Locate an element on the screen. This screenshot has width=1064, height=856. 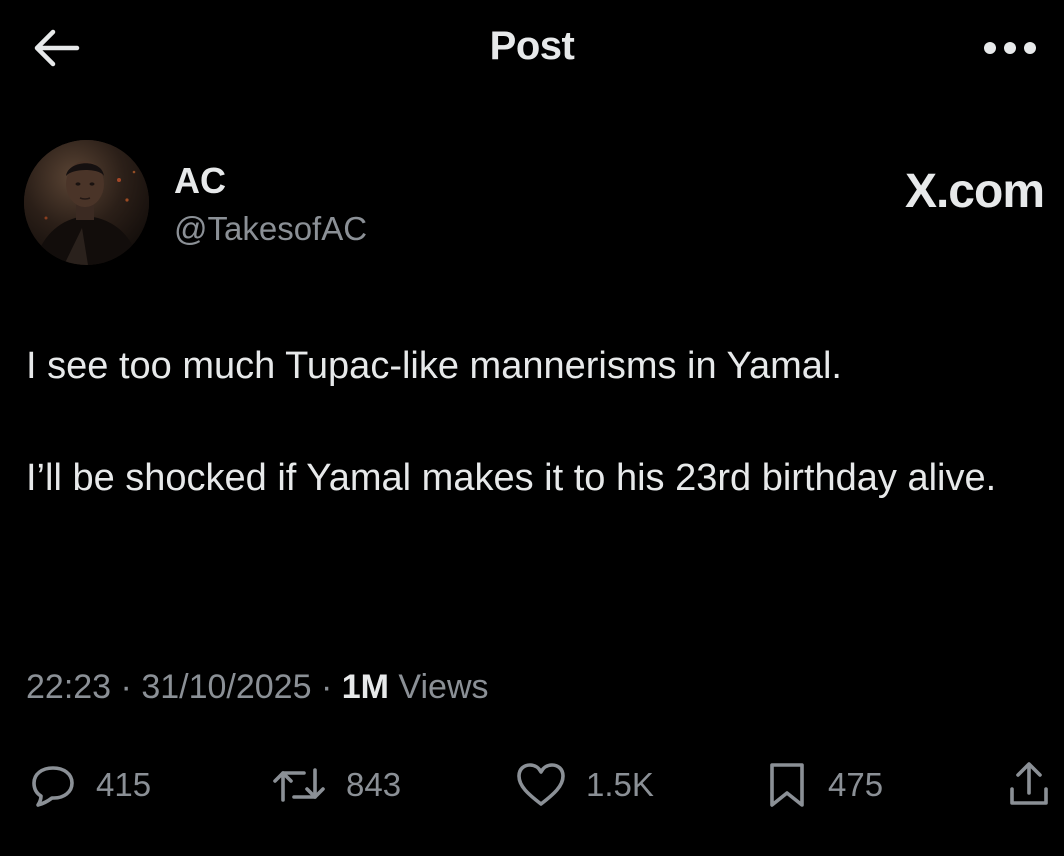
post-meta: 22:23 · 31/10/2025 · 1M Views is located at coordinates (257, 687).